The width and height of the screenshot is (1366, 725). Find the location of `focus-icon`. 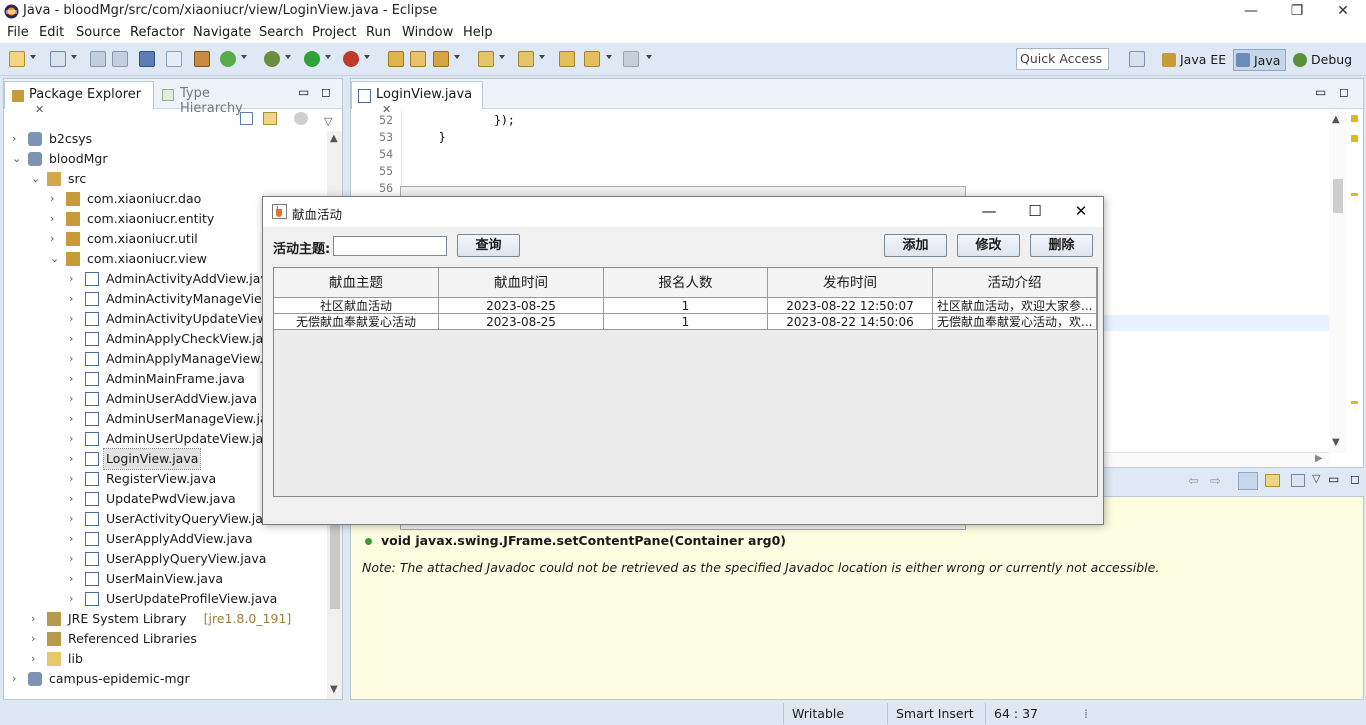

focus-icon is located at coordinates (301, 118).